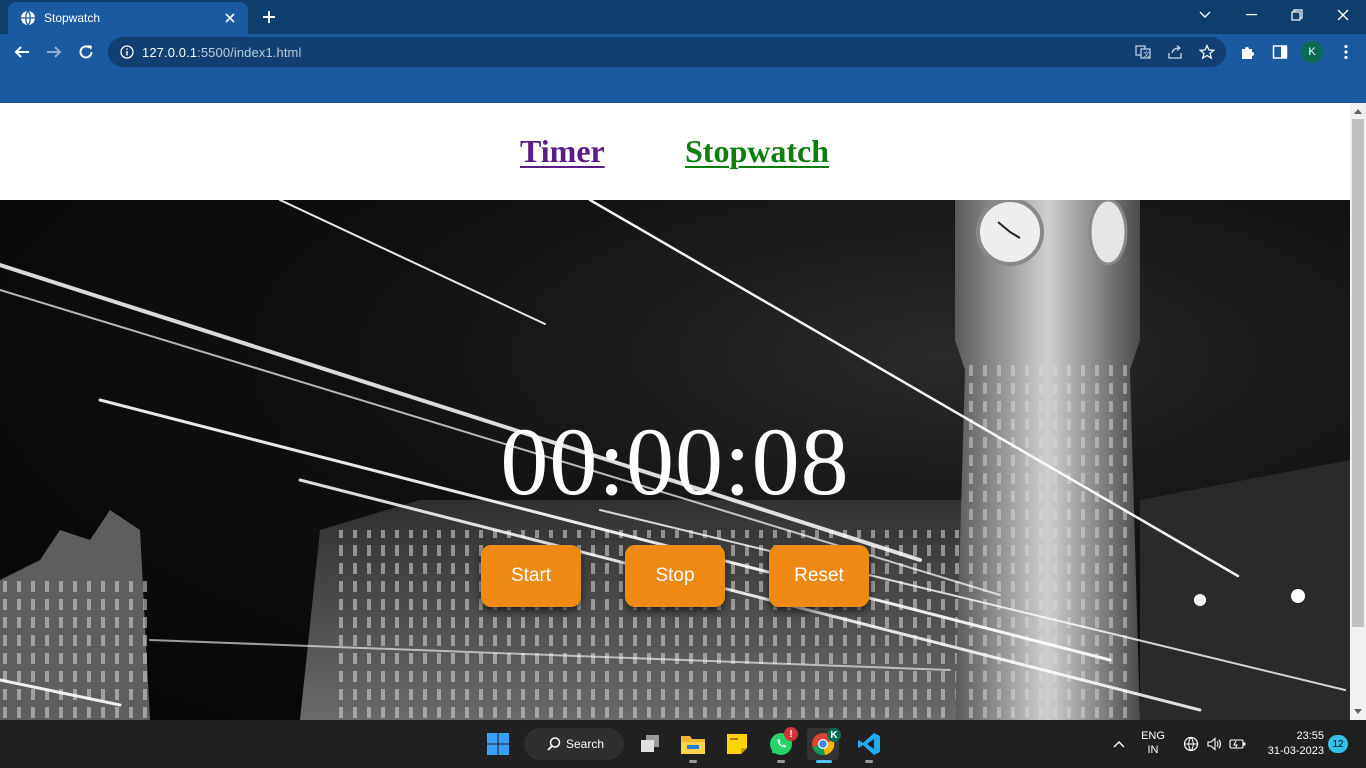 This screenshot has width=1366, height=768. I want to click on task-view-icon, so click(650, 744).